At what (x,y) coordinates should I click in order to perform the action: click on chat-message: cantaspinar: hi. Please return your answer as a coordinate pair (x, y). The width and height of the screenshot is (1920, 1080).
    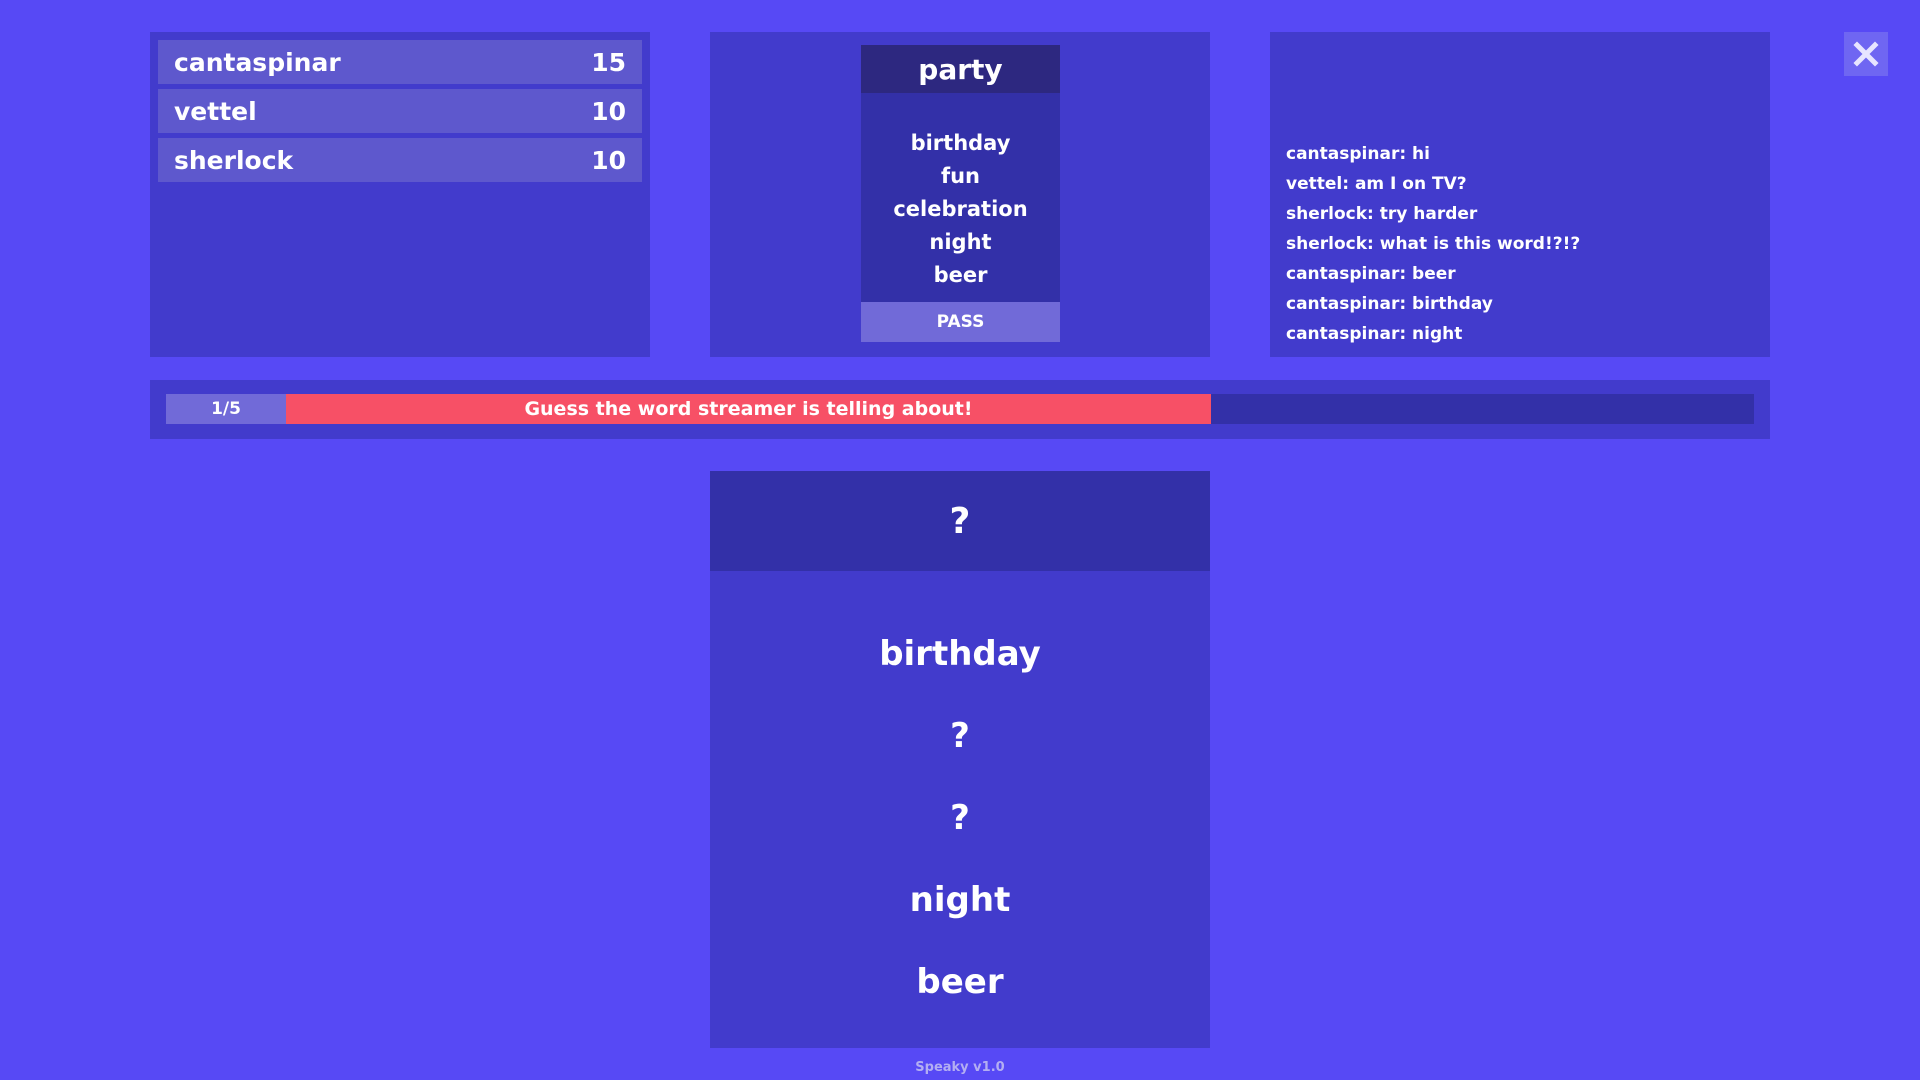
    Looking at the image, I should click on (1358, 154).